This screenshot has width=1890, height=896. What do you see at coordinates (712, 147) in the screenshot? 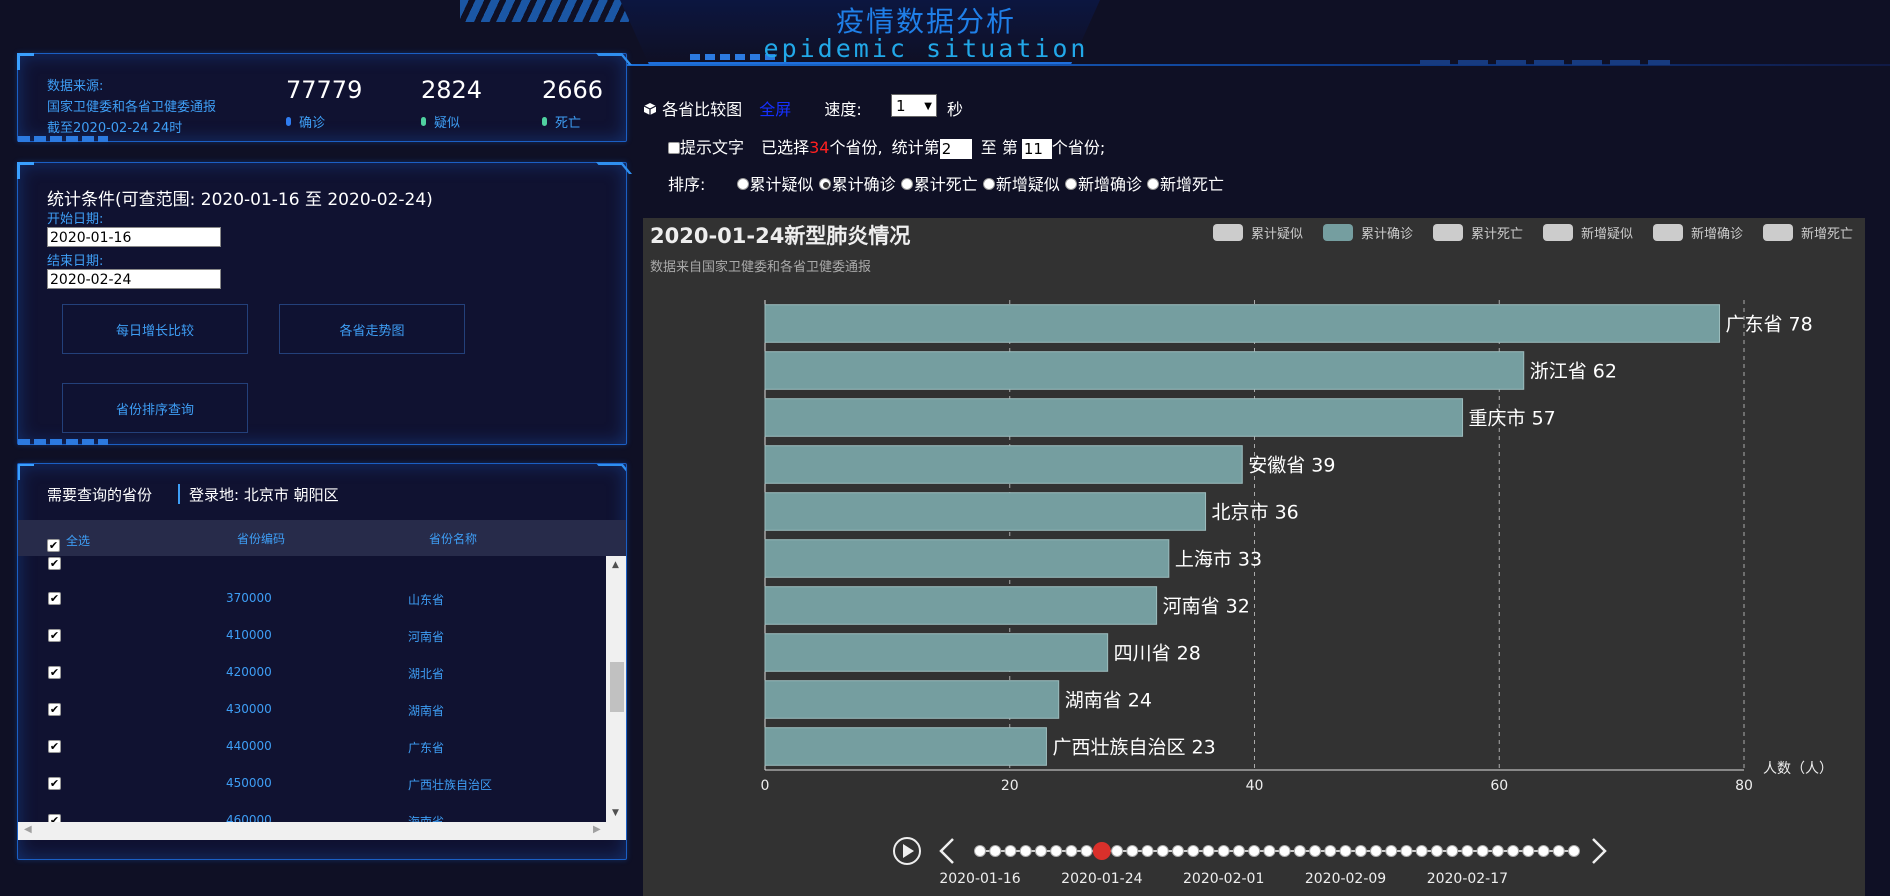
I see `hint-label: 提示文字` at bounding box center [712, 147].